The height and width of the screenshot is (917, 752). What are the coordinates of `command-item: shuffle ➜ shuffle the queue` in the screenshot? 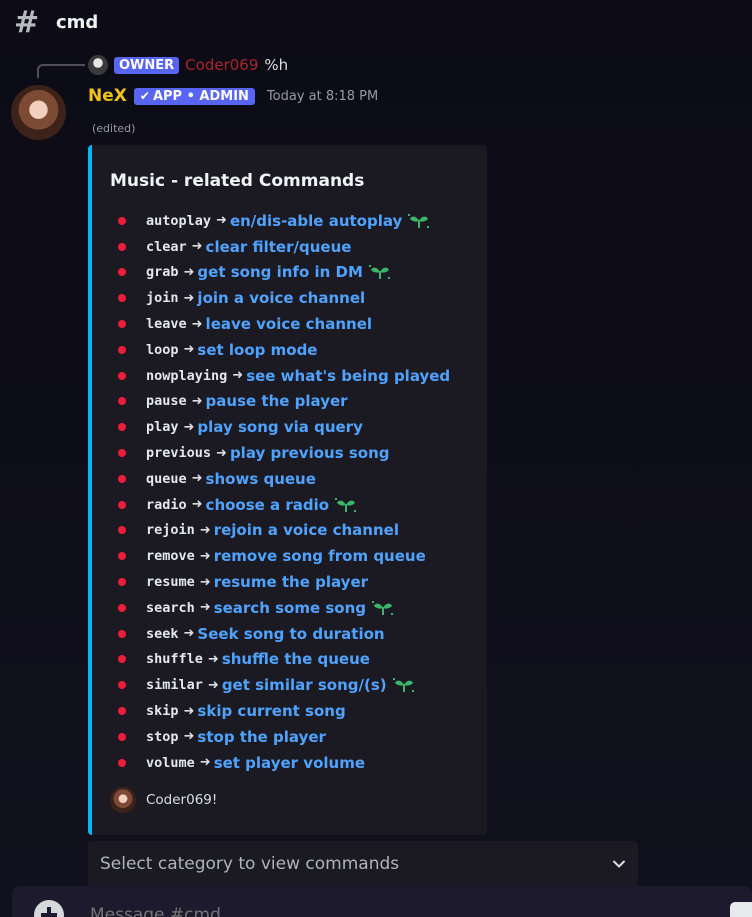 It's located at (284, 660).